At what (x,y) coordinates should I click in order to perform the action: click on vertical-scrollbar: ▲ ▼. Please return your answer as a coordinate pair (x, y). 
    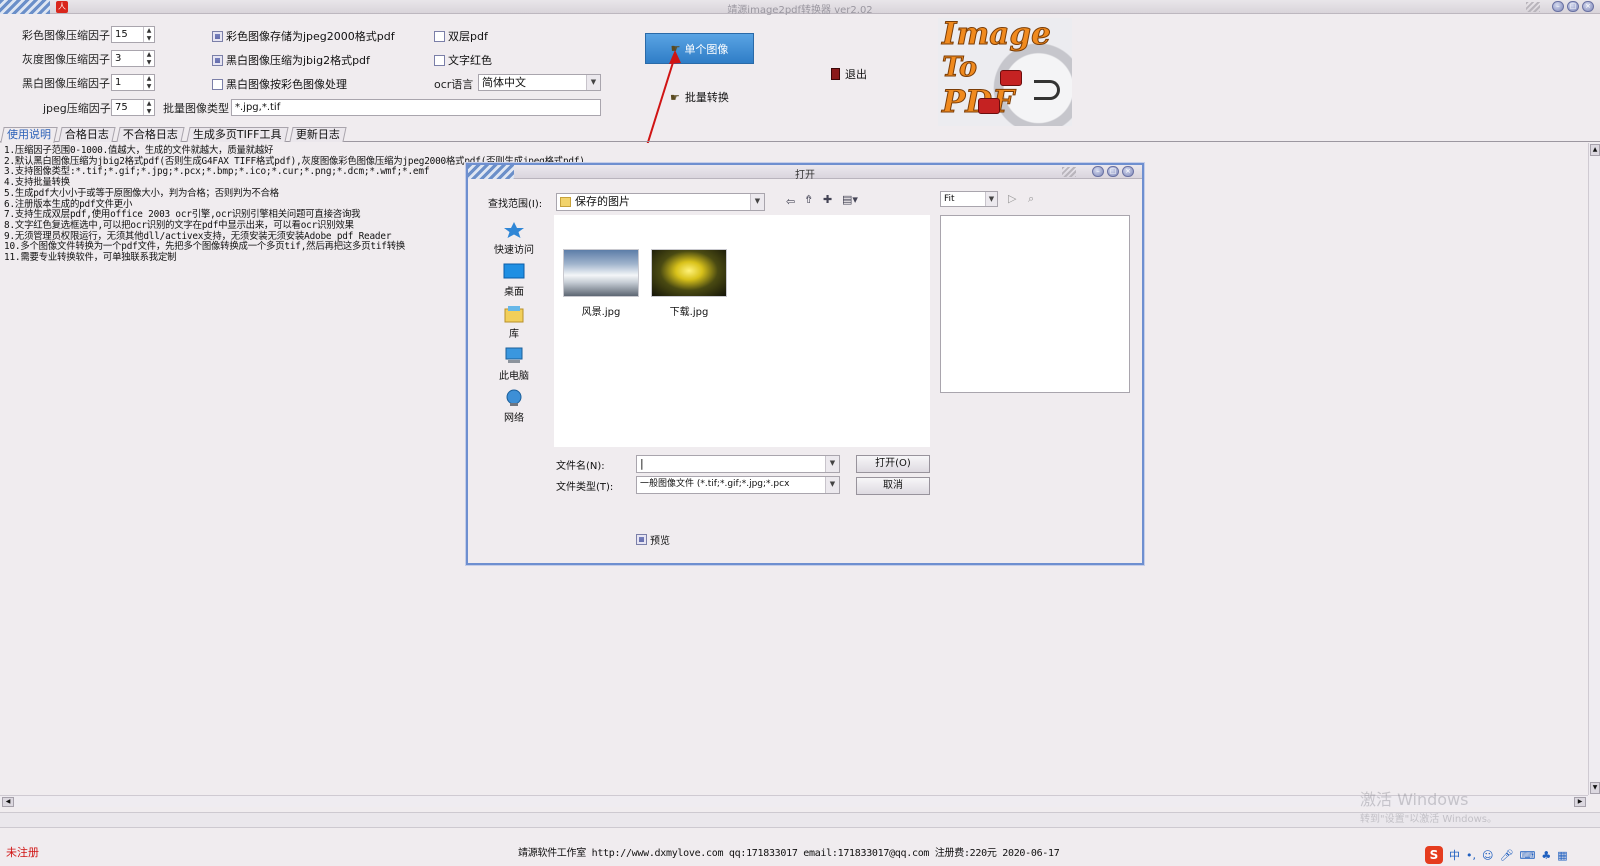
    Looking at the image, I should click on (1594, 469).